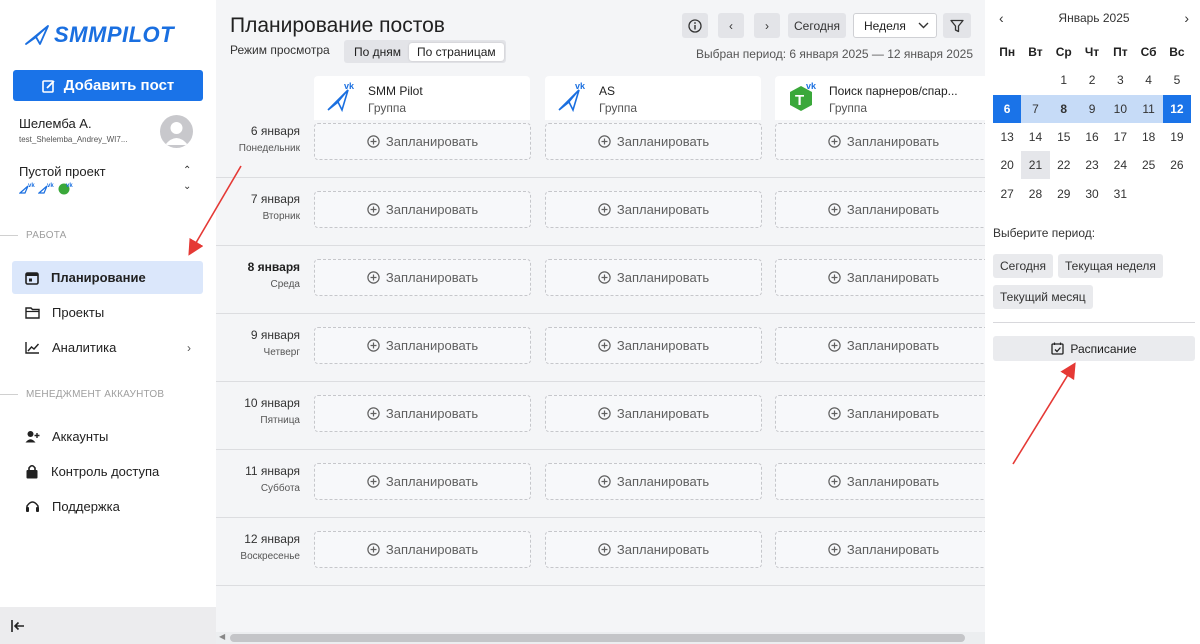 The image size is (1200, 644). Describe the element at coordinates (108, 85) in the screenshot. I see `add-post-button: Добавить пост` at that location.